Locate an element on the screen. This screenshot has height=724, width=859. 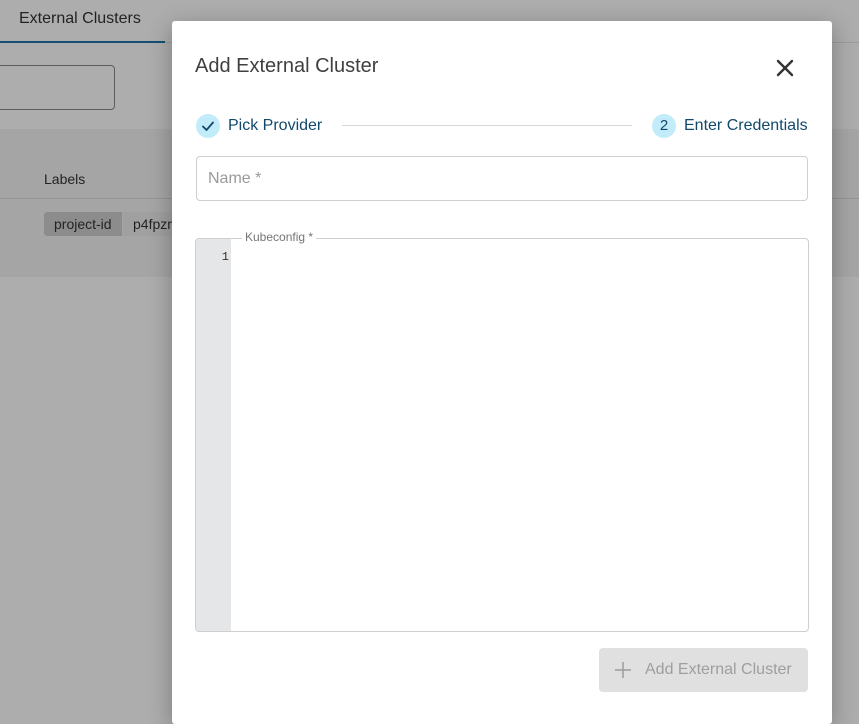
stepper: Pick Provider 2 Enter Credentials is located at coordinates (502, 126).